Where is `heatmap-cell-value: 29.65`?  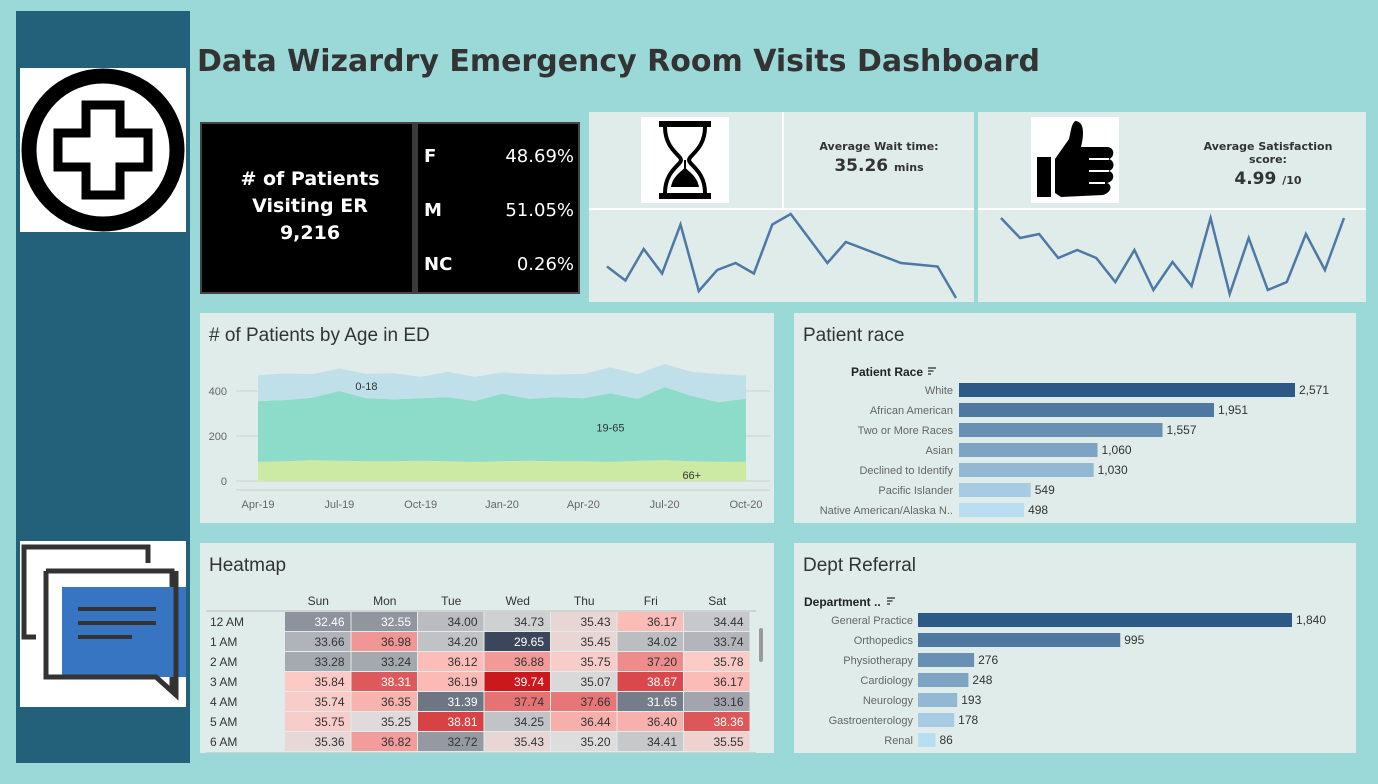
heatmap-cell-value: 29.65 is located at coordinates (529, 642).